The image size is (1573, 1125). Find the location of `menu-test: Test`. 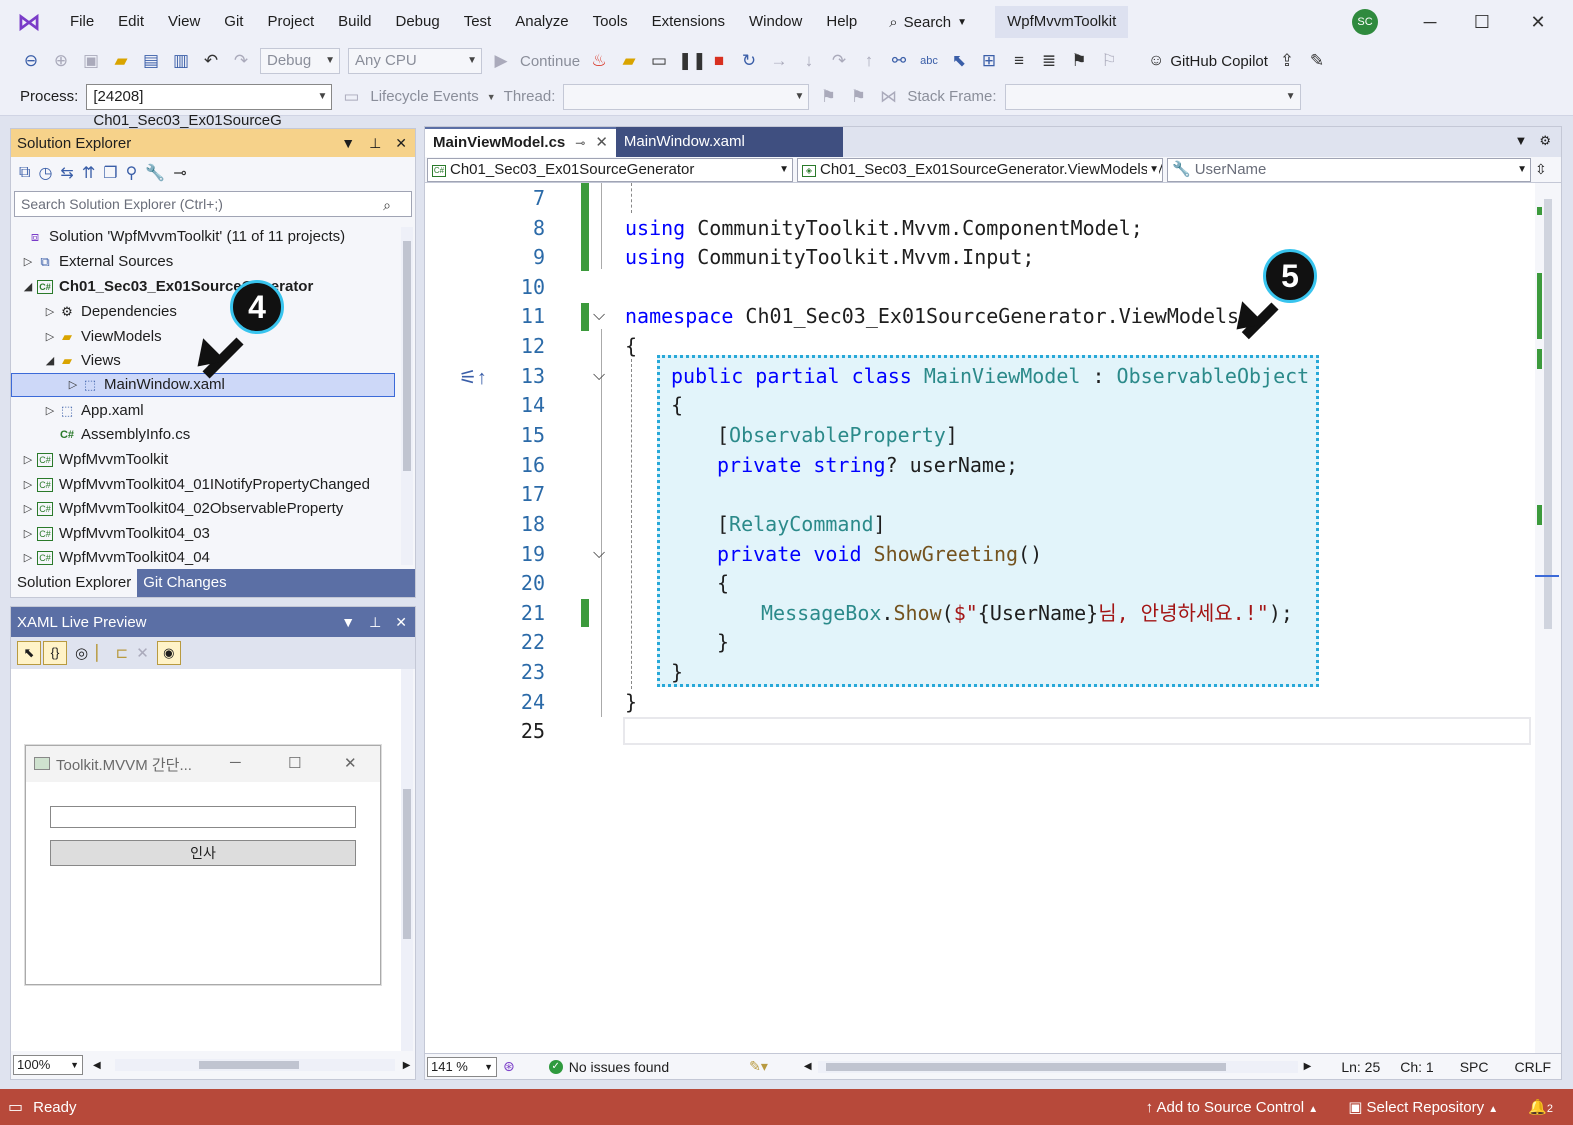

menu-test: Test is located at coordinates (478, 22).